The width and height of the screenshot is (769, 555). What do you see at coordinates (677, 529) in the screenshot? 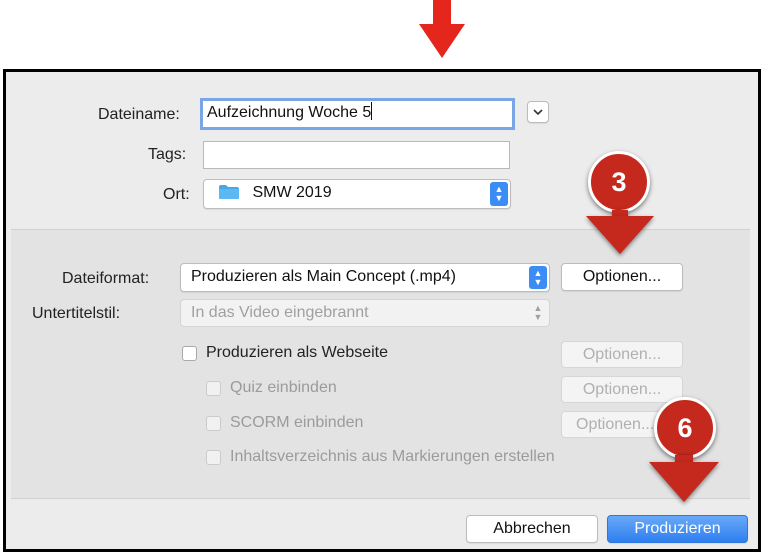
I see `produce-button: Produzieren` at bounding box center [677, 529].